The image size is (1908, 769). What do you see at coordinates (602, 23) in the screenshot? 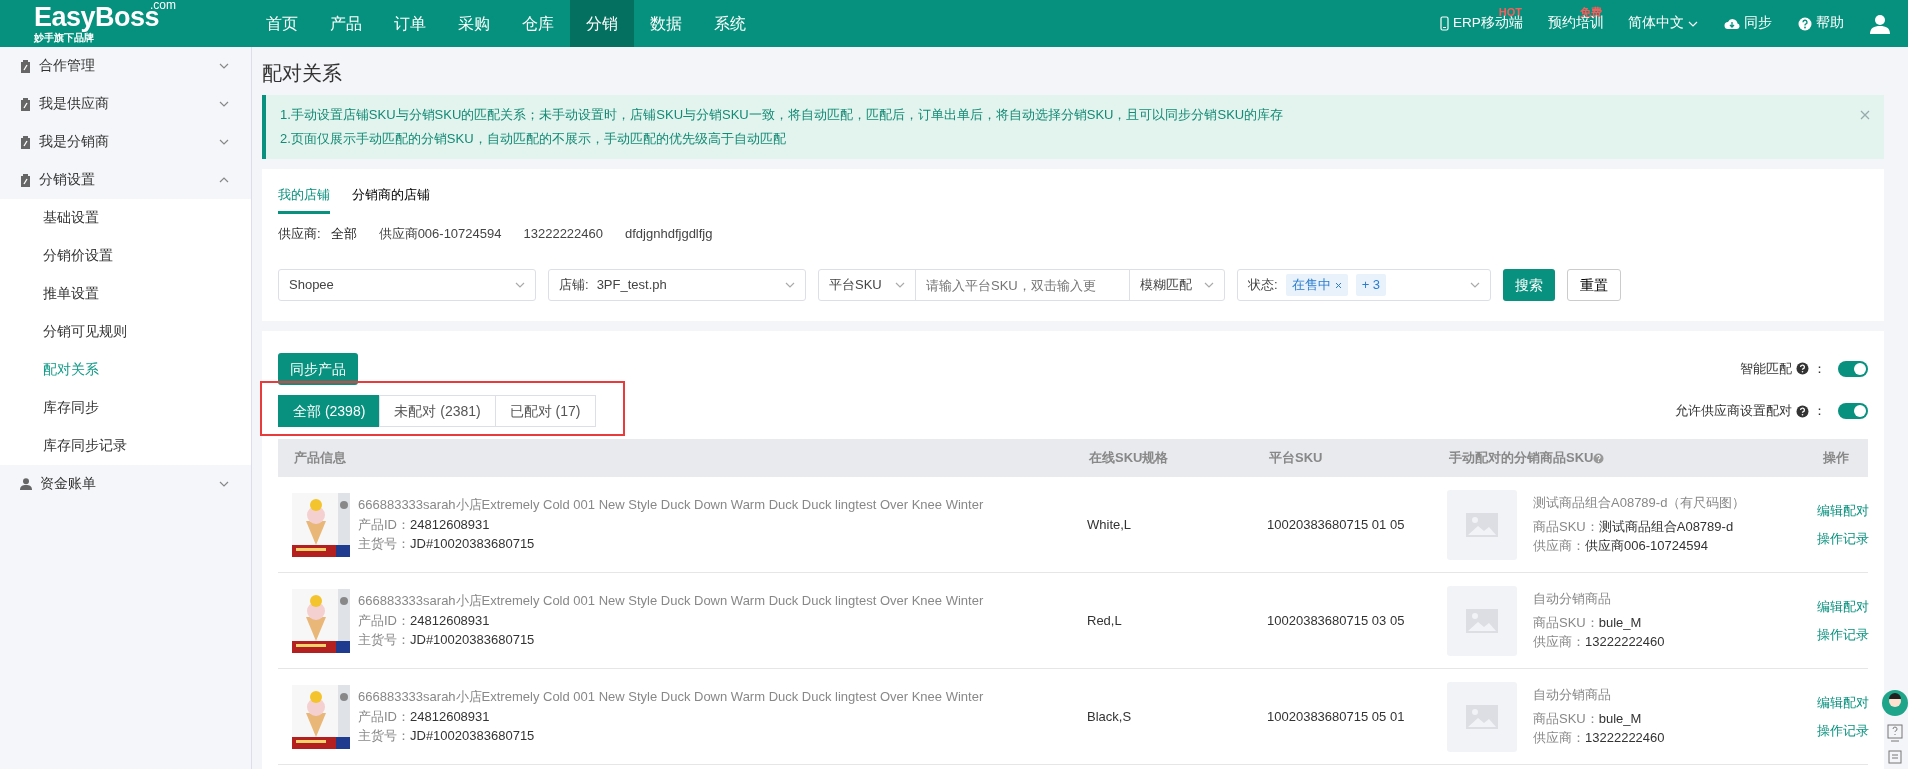
I see `nav-tab: 分销` at bounding box center [602, 23].